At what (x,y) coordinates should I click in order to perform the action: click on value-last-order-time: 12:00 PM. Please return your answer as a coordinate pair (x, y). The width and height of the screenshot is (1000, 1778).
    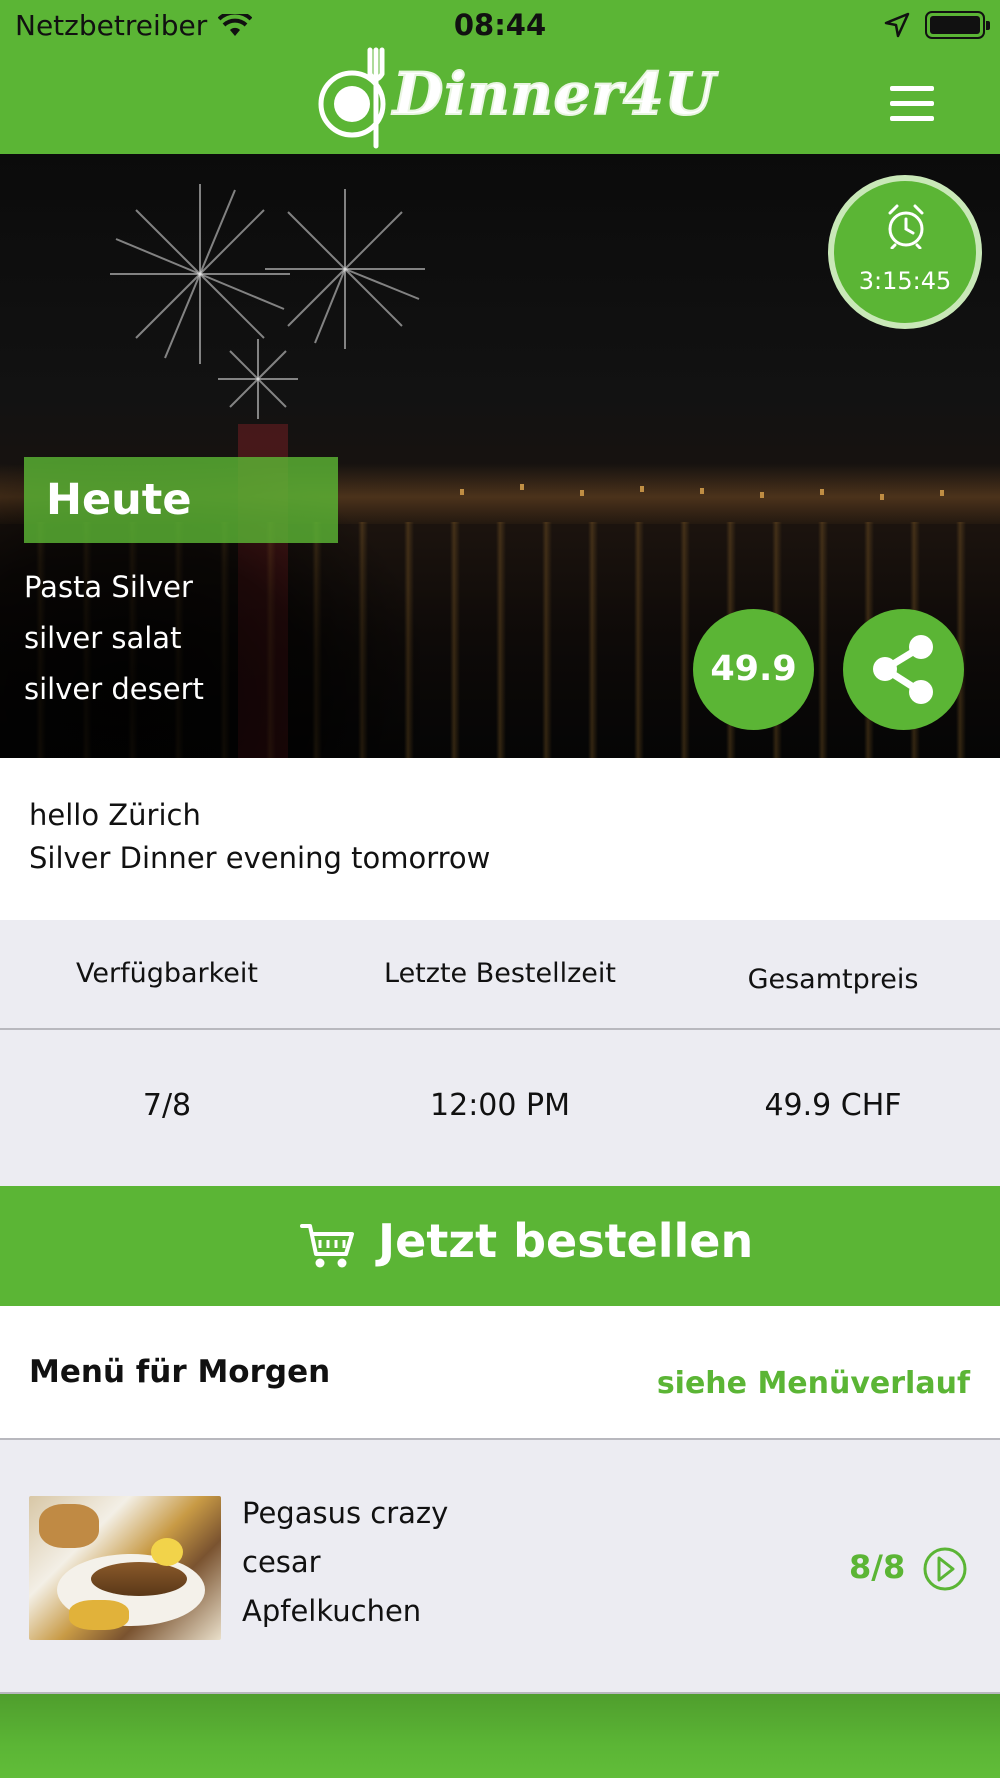
    Looking at the image, I should click on (500, 1105).